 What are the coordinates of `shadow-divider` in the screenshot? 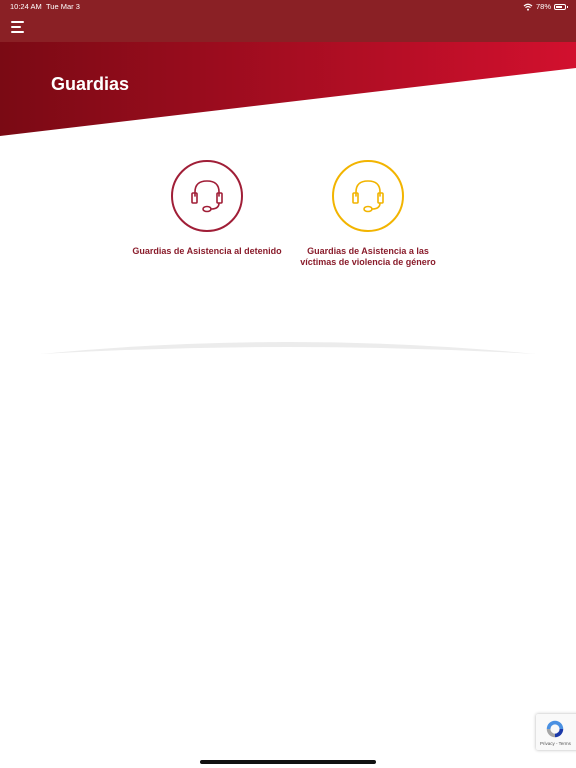 It's located at (288, 347).